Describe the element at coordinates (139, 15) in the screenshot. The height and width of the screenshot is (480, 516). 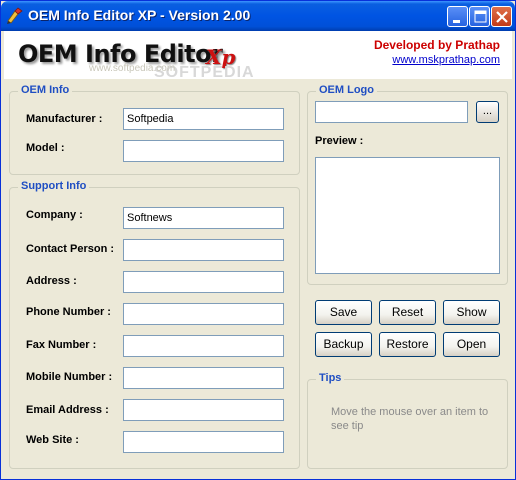
I see `window-title: OEM Info Editor XP - Version 2.00` at that location.